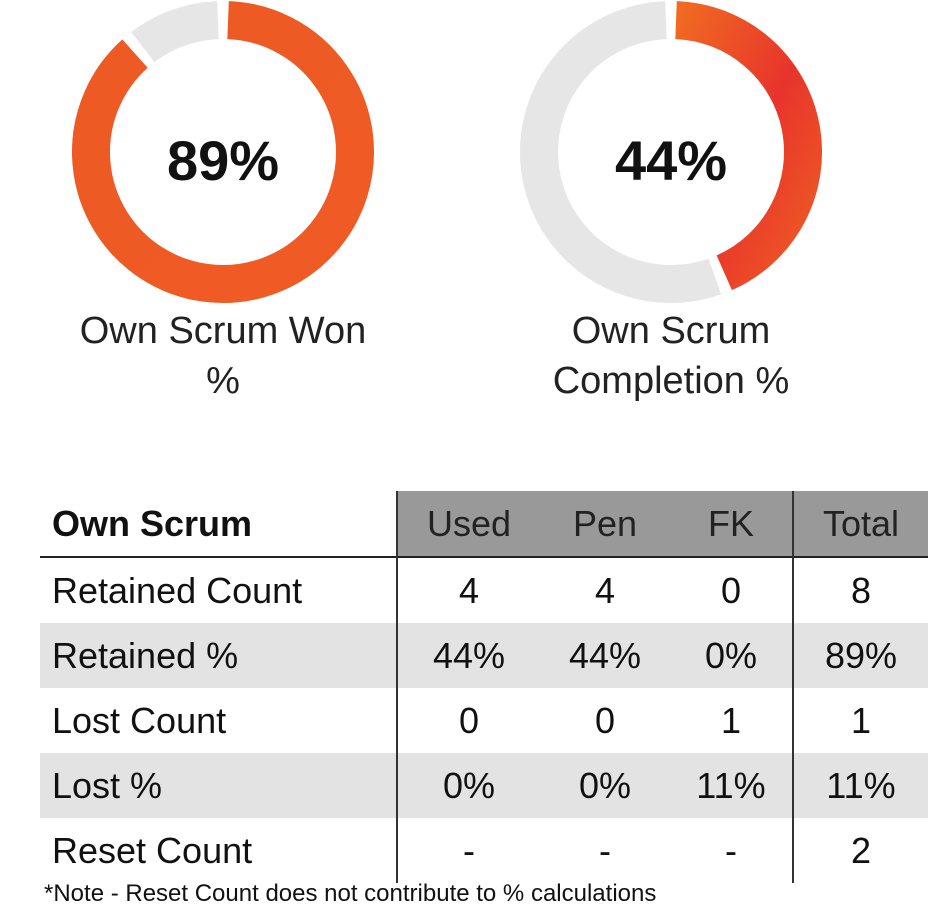 Image resolution: width=952 pixels, height=921 pixels. I want to click on row-label: Reset Count, so click(152, 850).